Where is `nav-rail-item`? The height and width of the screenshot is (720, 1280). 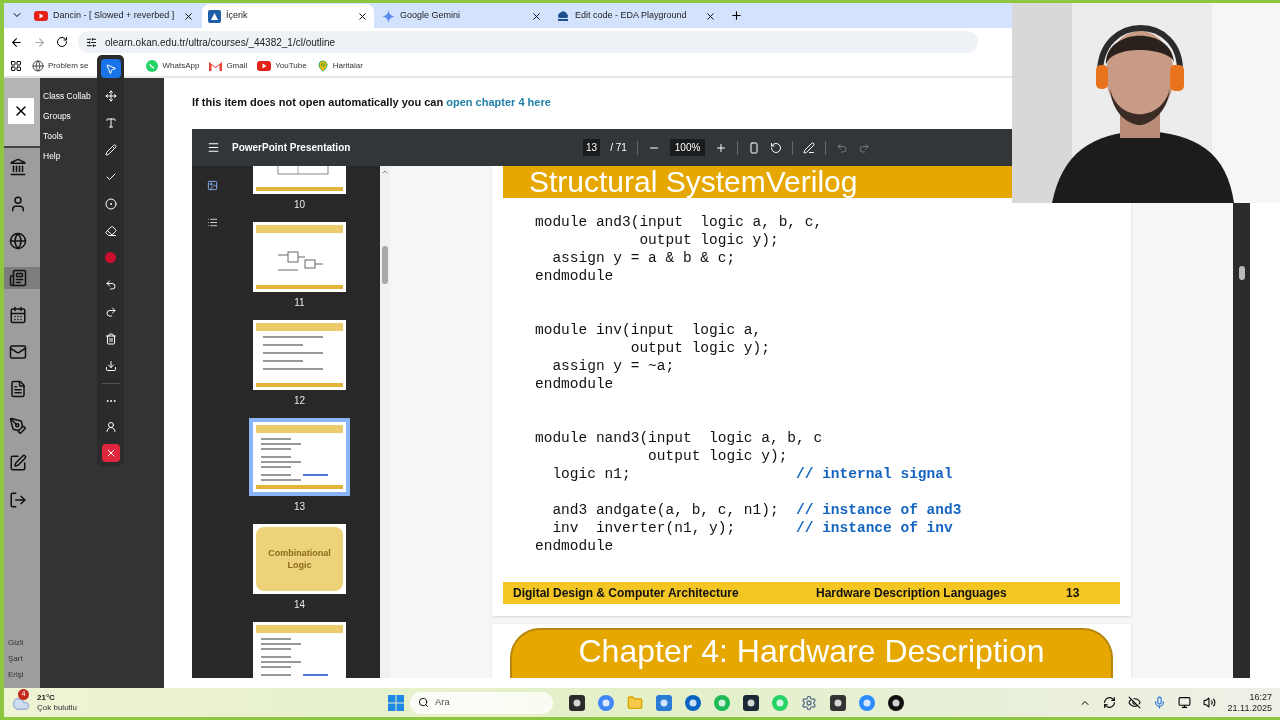 nav-rail-item is located at coordinates (22, 278).